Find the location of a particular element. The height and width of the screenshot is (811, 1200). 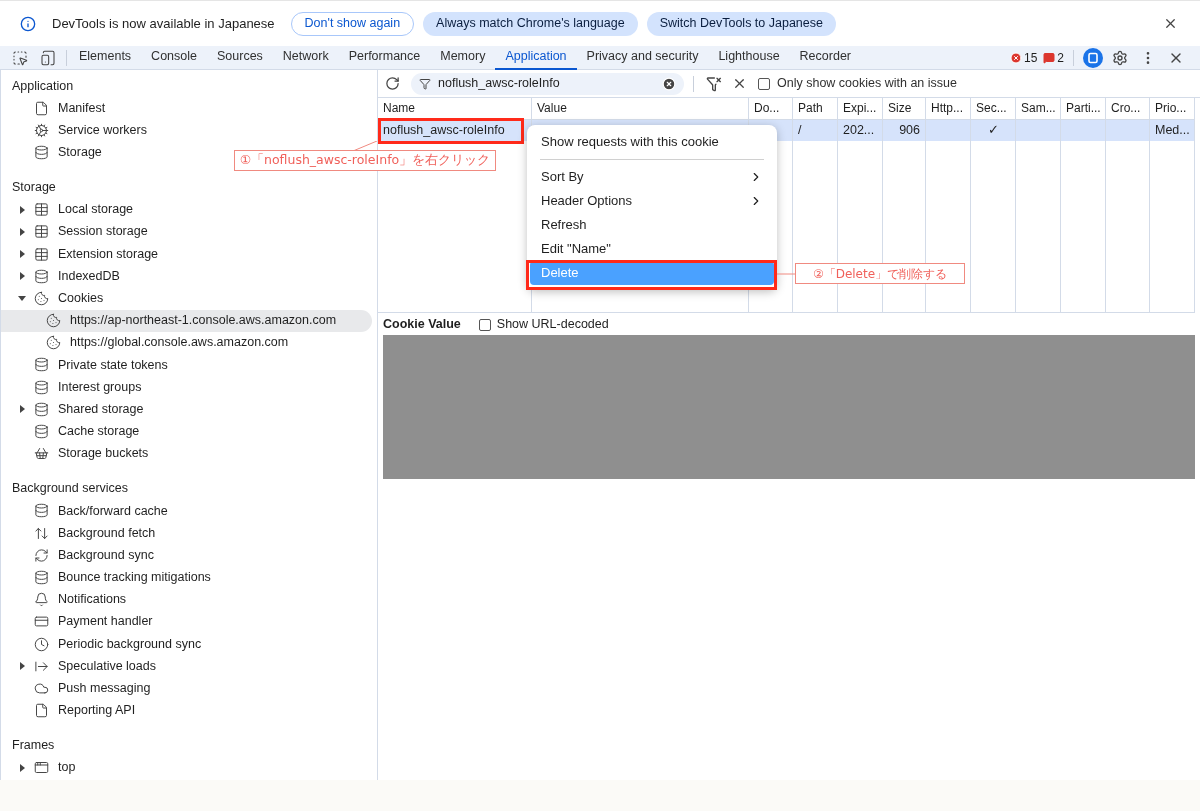

error-count: 15 is located at coordinates (1030, 57).